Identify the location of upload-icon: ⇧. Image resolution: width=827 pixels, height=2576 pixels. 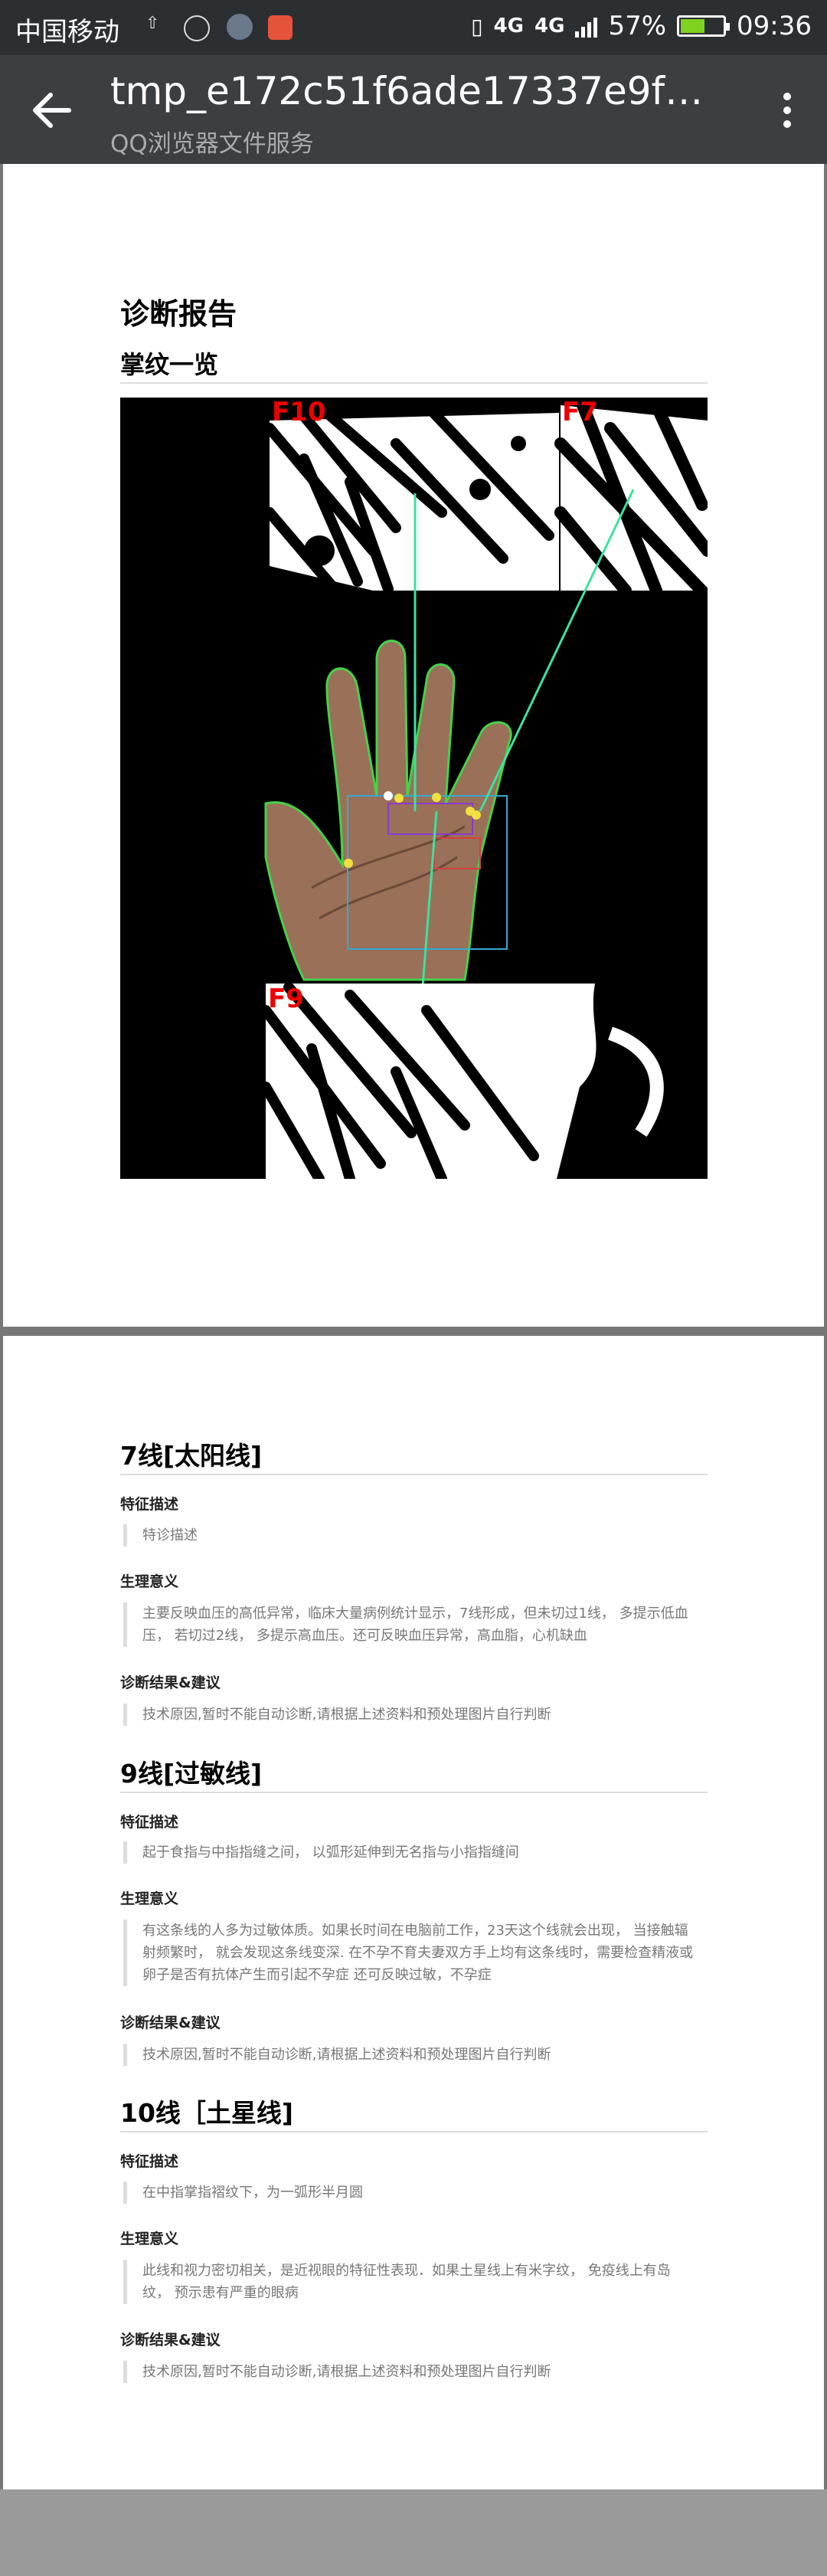
(152, 23).